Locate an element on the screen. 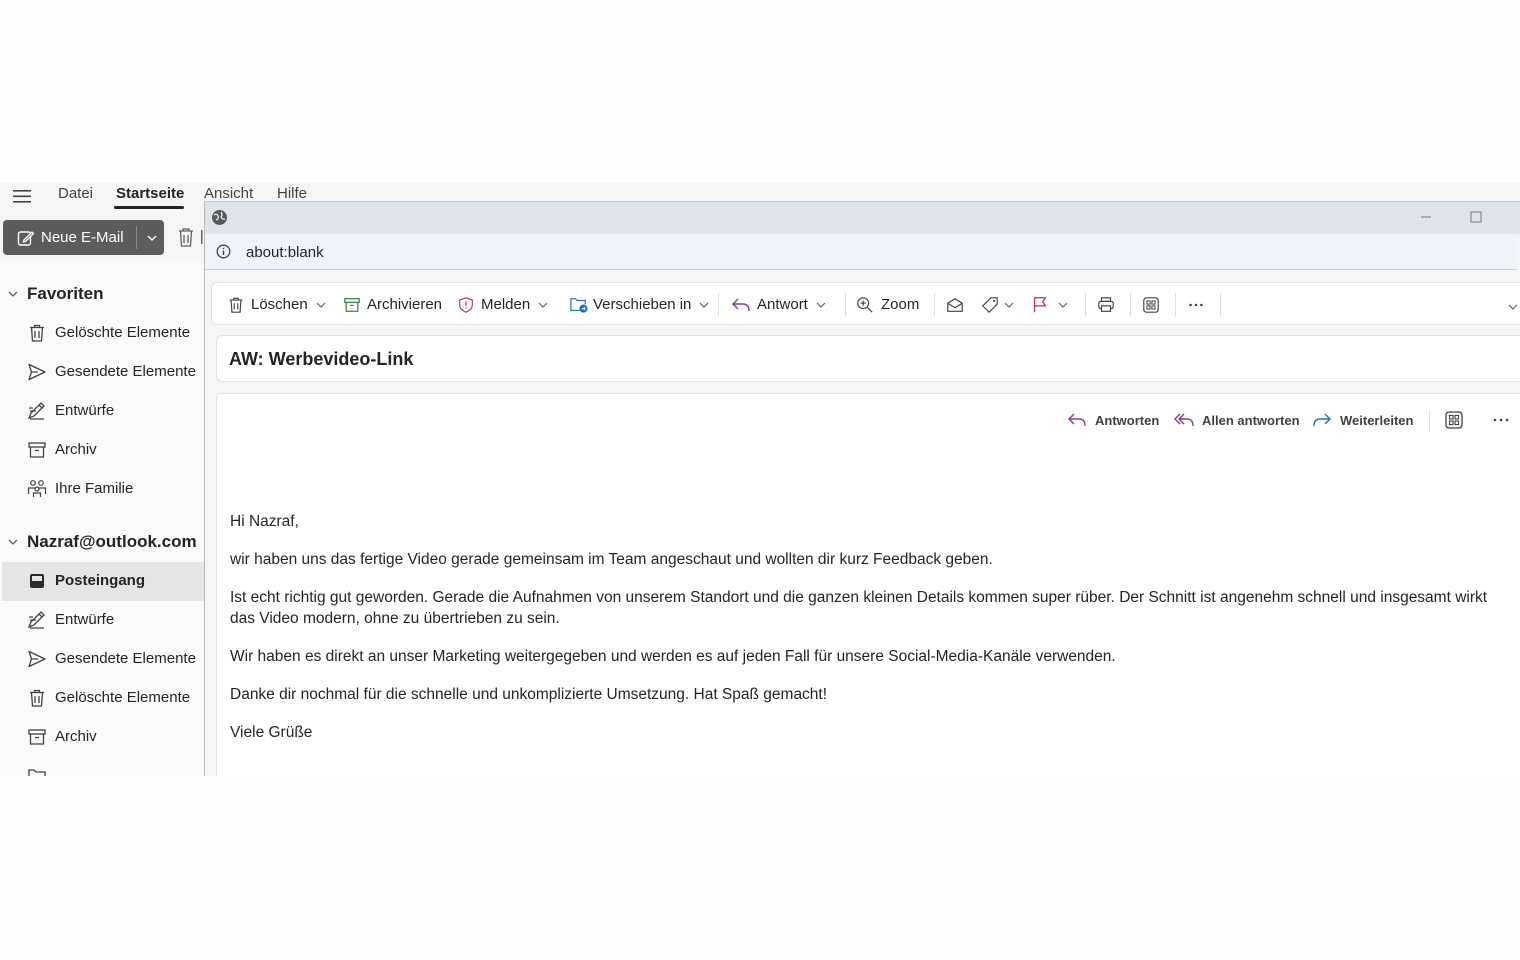 The width and height of the screenshot is (1520, 960). new-mail-label: Neue E-Mail is located at coordinates (82, 237).